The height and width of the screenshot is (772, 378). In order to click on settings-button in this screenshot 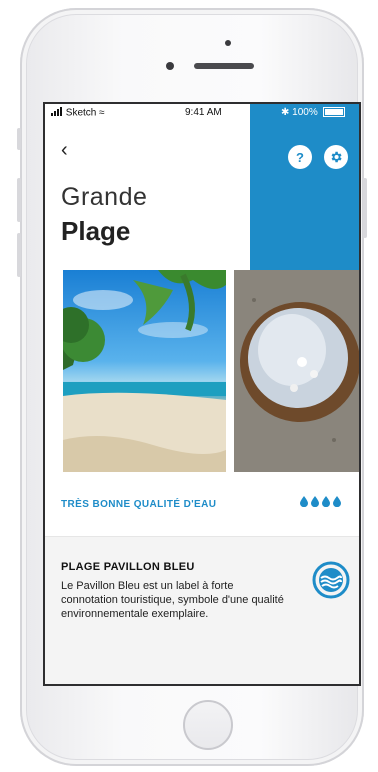, I will do `click(336, 157)`.